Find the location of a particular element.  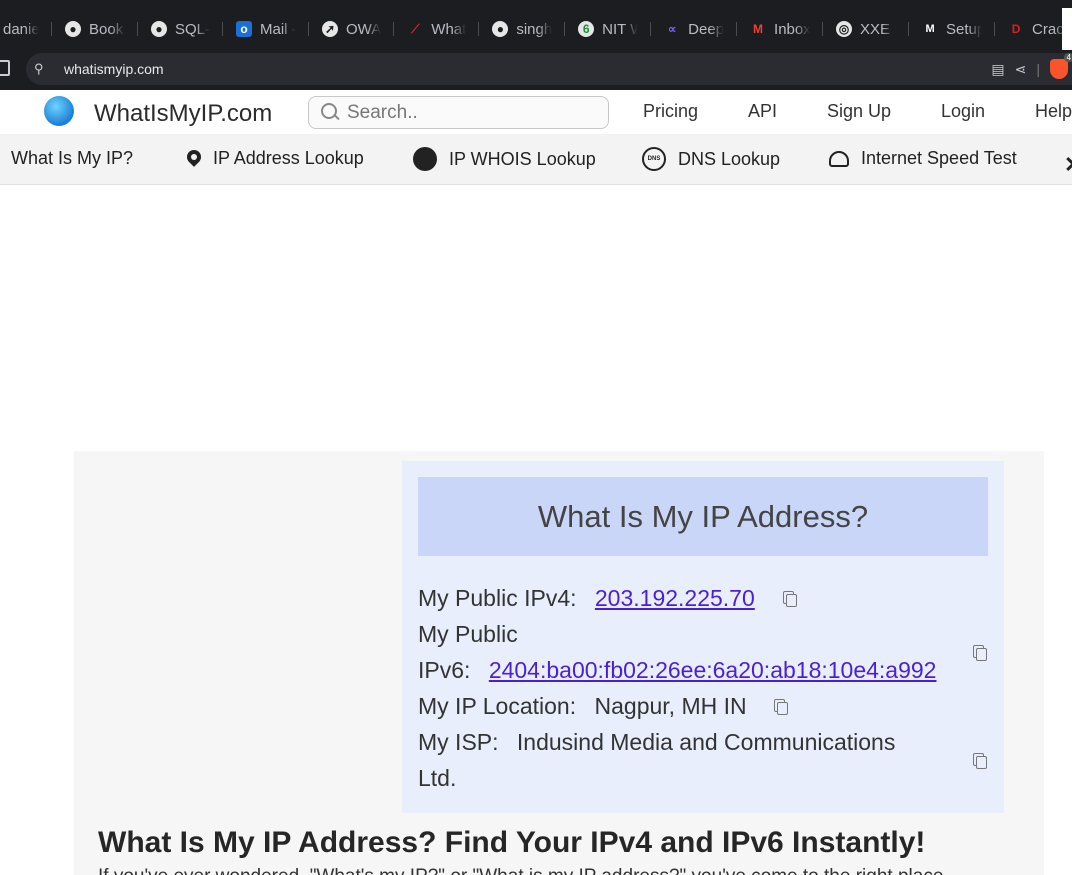

globe-icon is located at coordinates (425, 159).